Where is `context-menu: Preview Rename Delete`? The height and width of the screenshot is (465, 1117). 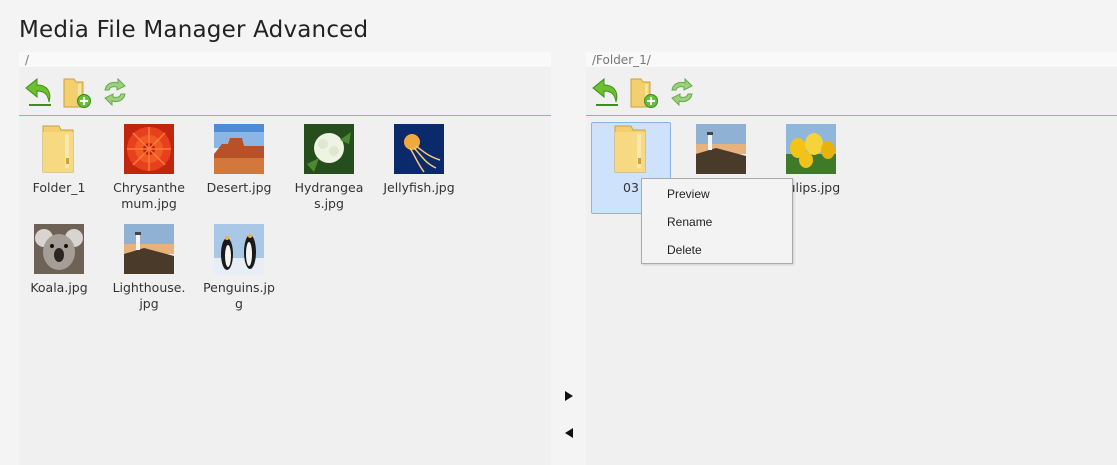 context-menu: Preview Rename Delete is located at coordinates (717, 221).